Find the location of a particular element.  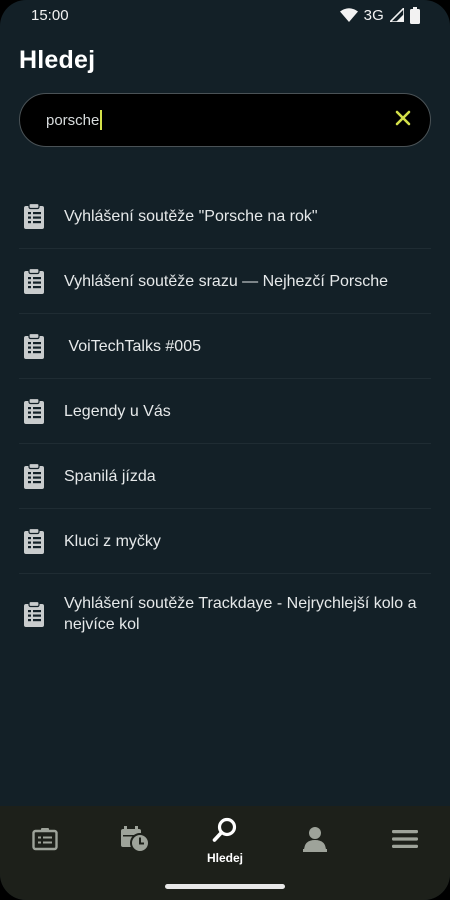

list-card-icon is located at coordinates (45, 841).